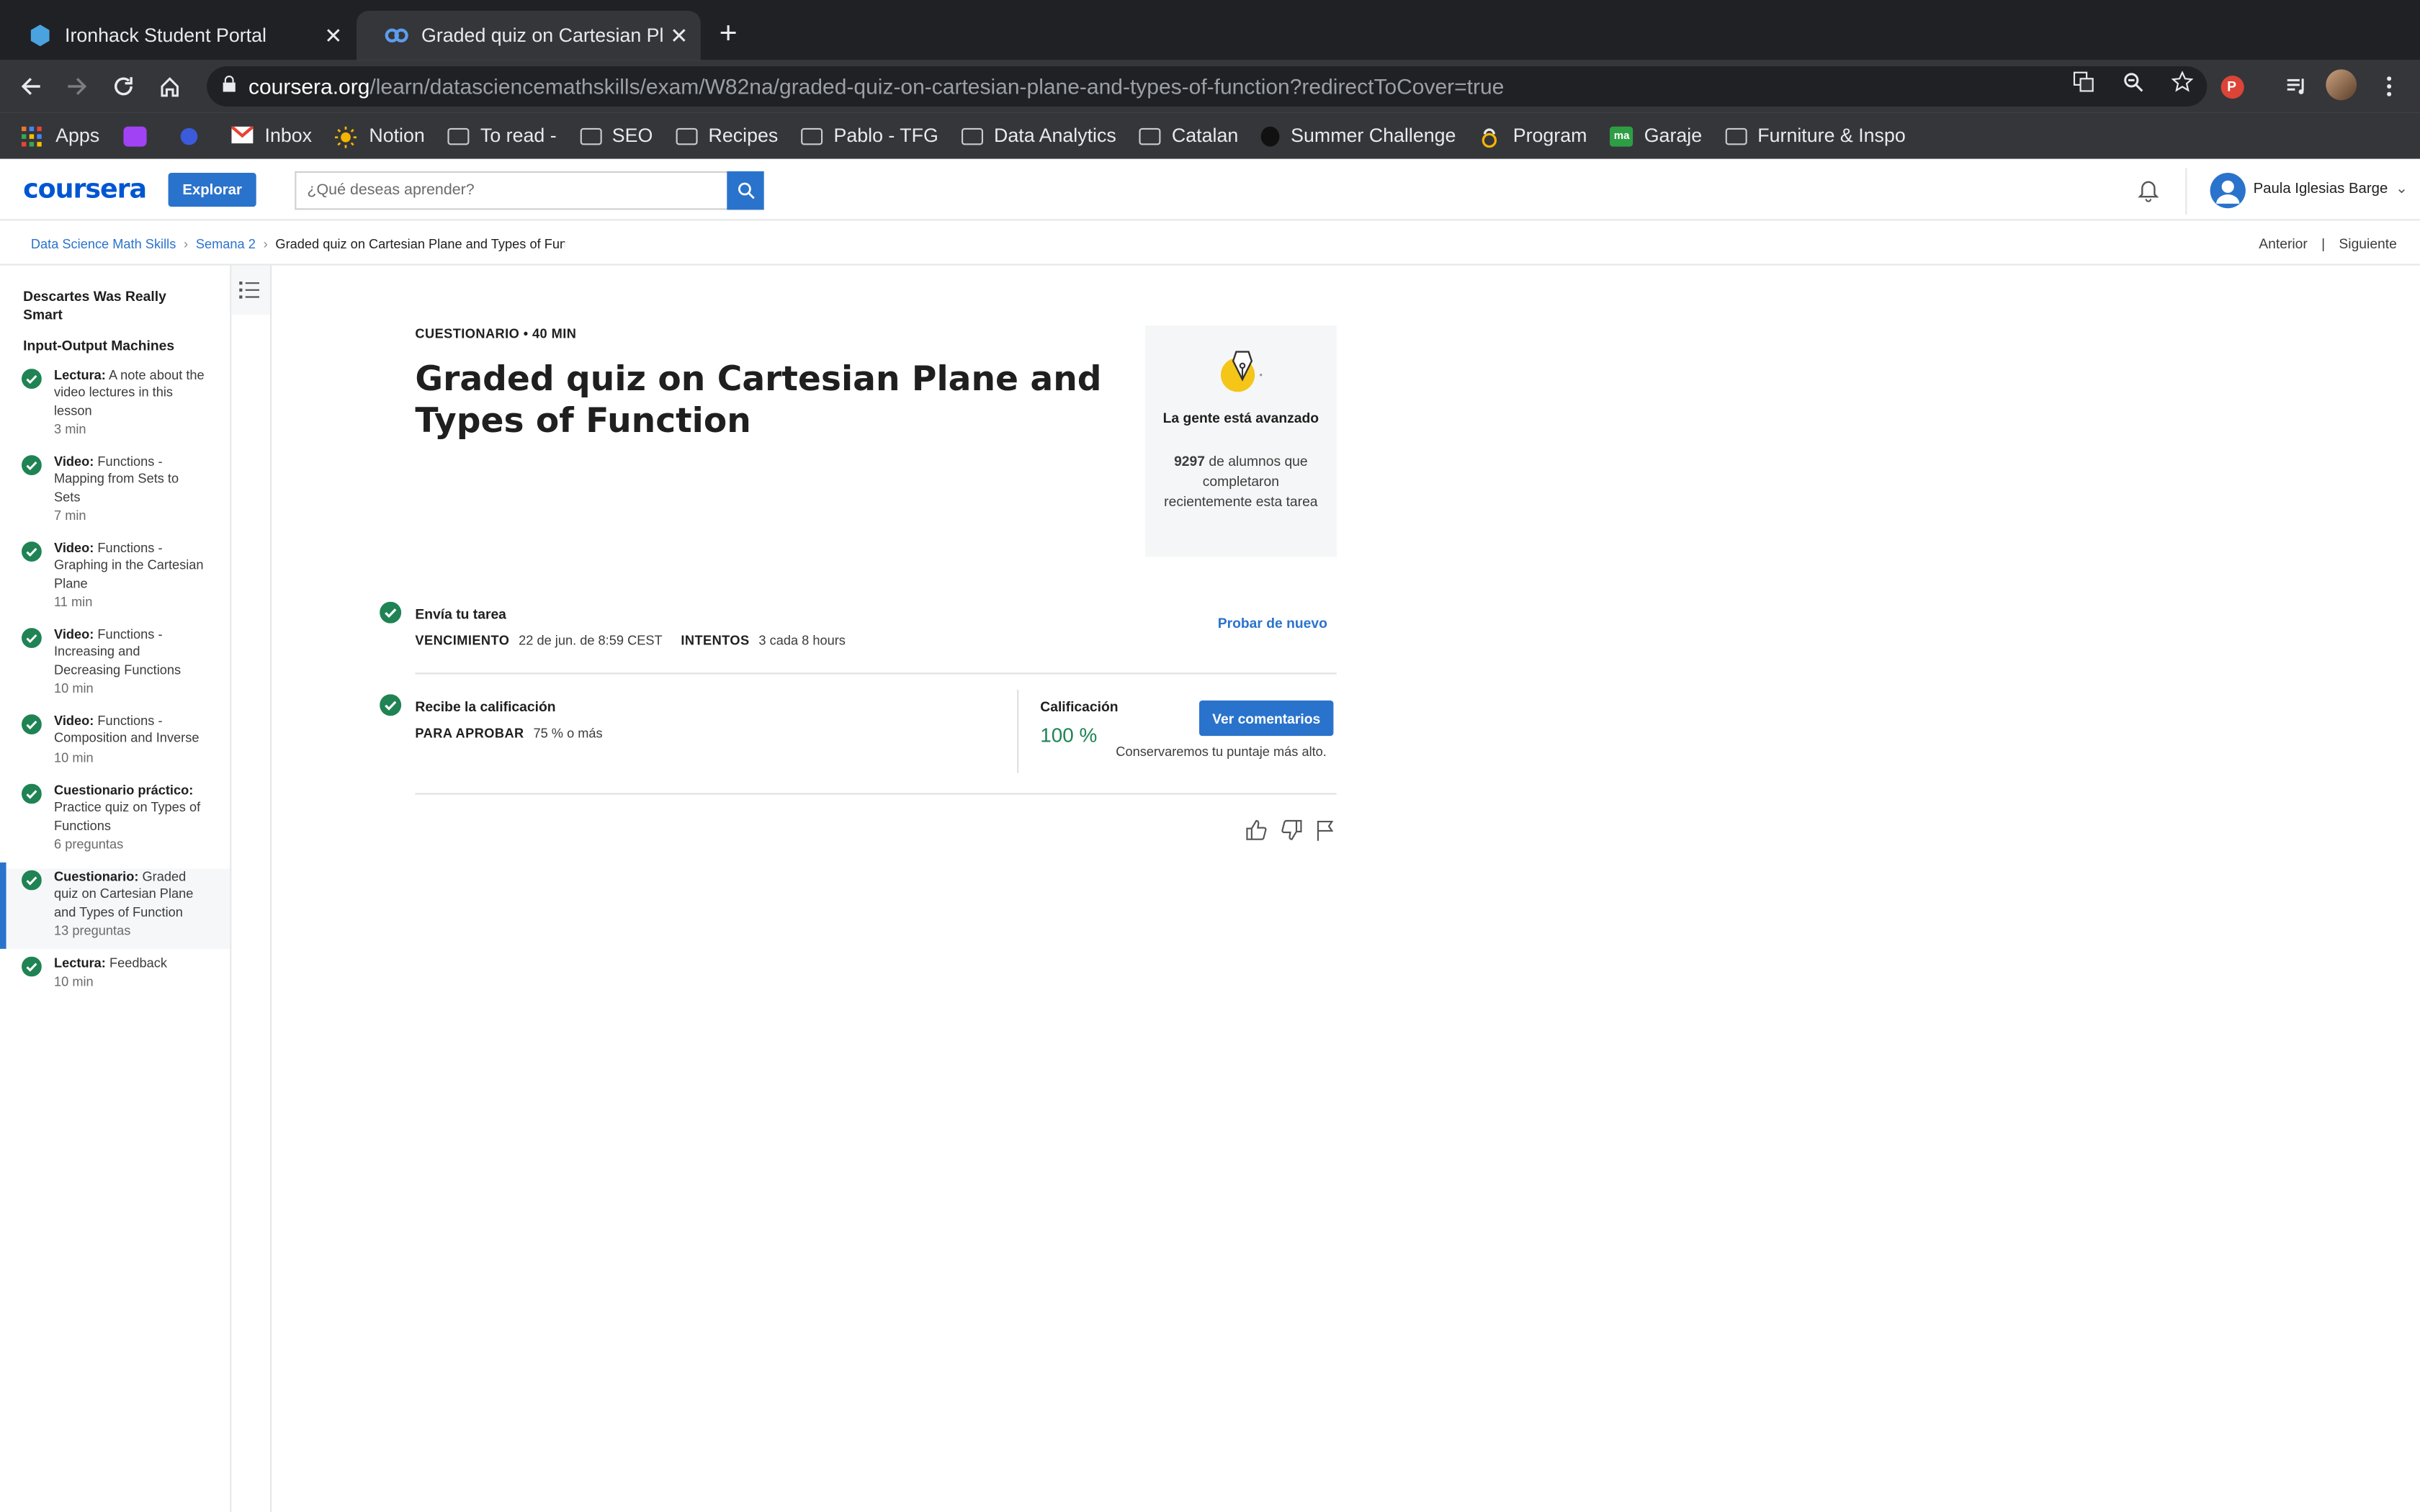 This screenshot has width=2420, height=1512. Describe the element at coordinates (2331, 189) in the screenshot. I see `user-menu: Paula Iglesias Barge ⌄` at that location.